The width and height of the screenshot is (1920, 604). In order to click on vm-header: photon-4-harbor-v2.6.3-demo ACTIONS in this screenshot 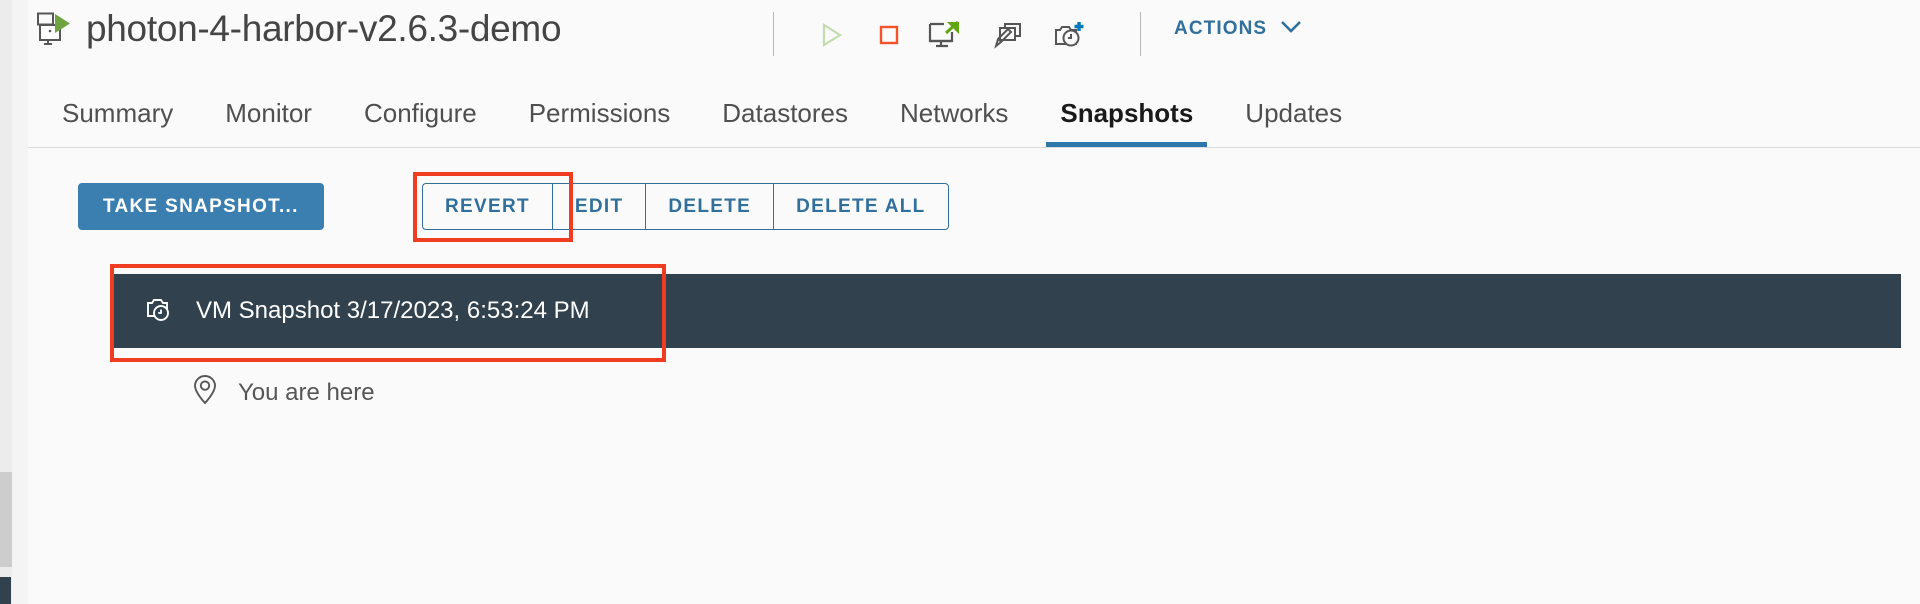, I will do `click(974, 39)`.